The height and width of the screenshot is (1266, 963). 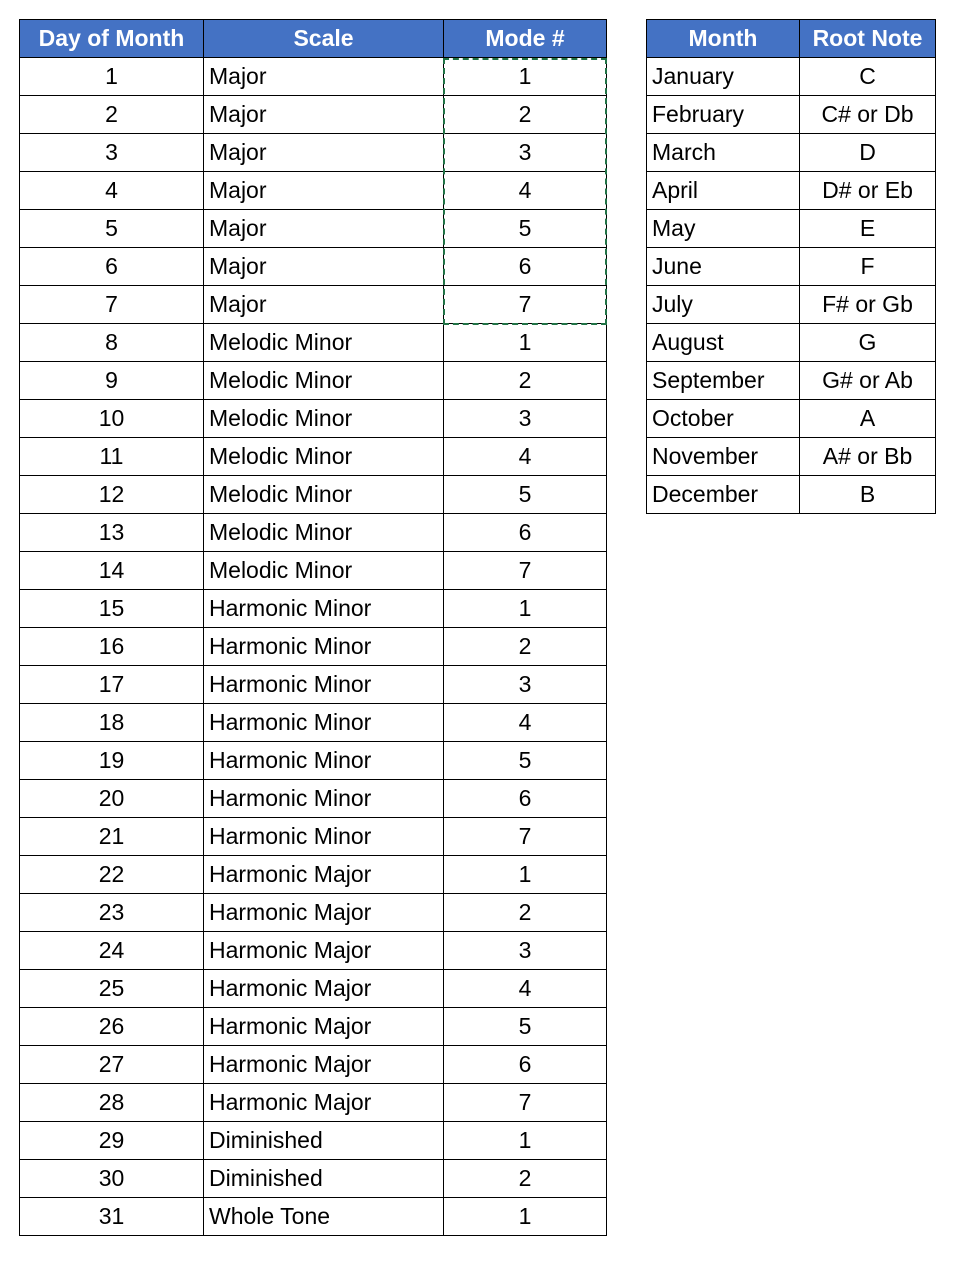 What do you see at coordinates (111, 266) in the screenshot?
I see `day-cell: 6` at bounding box center [111, 266].